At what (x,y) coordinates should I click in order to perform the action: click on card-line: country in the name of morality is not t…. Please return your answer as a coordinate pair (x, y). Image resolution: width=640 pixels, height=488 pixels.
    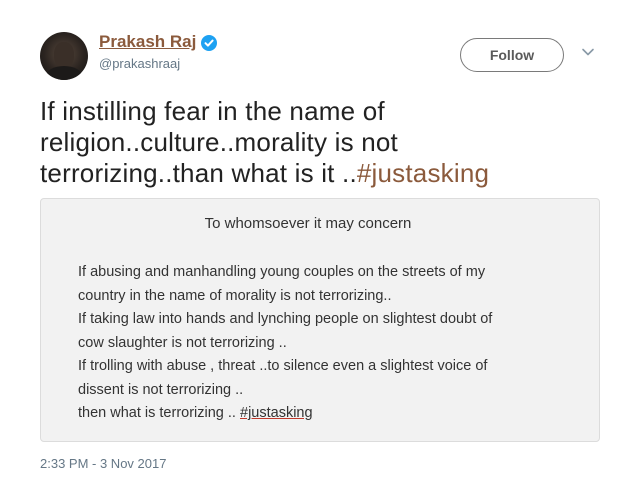
    Looking at the image, I should click on (235, 295).